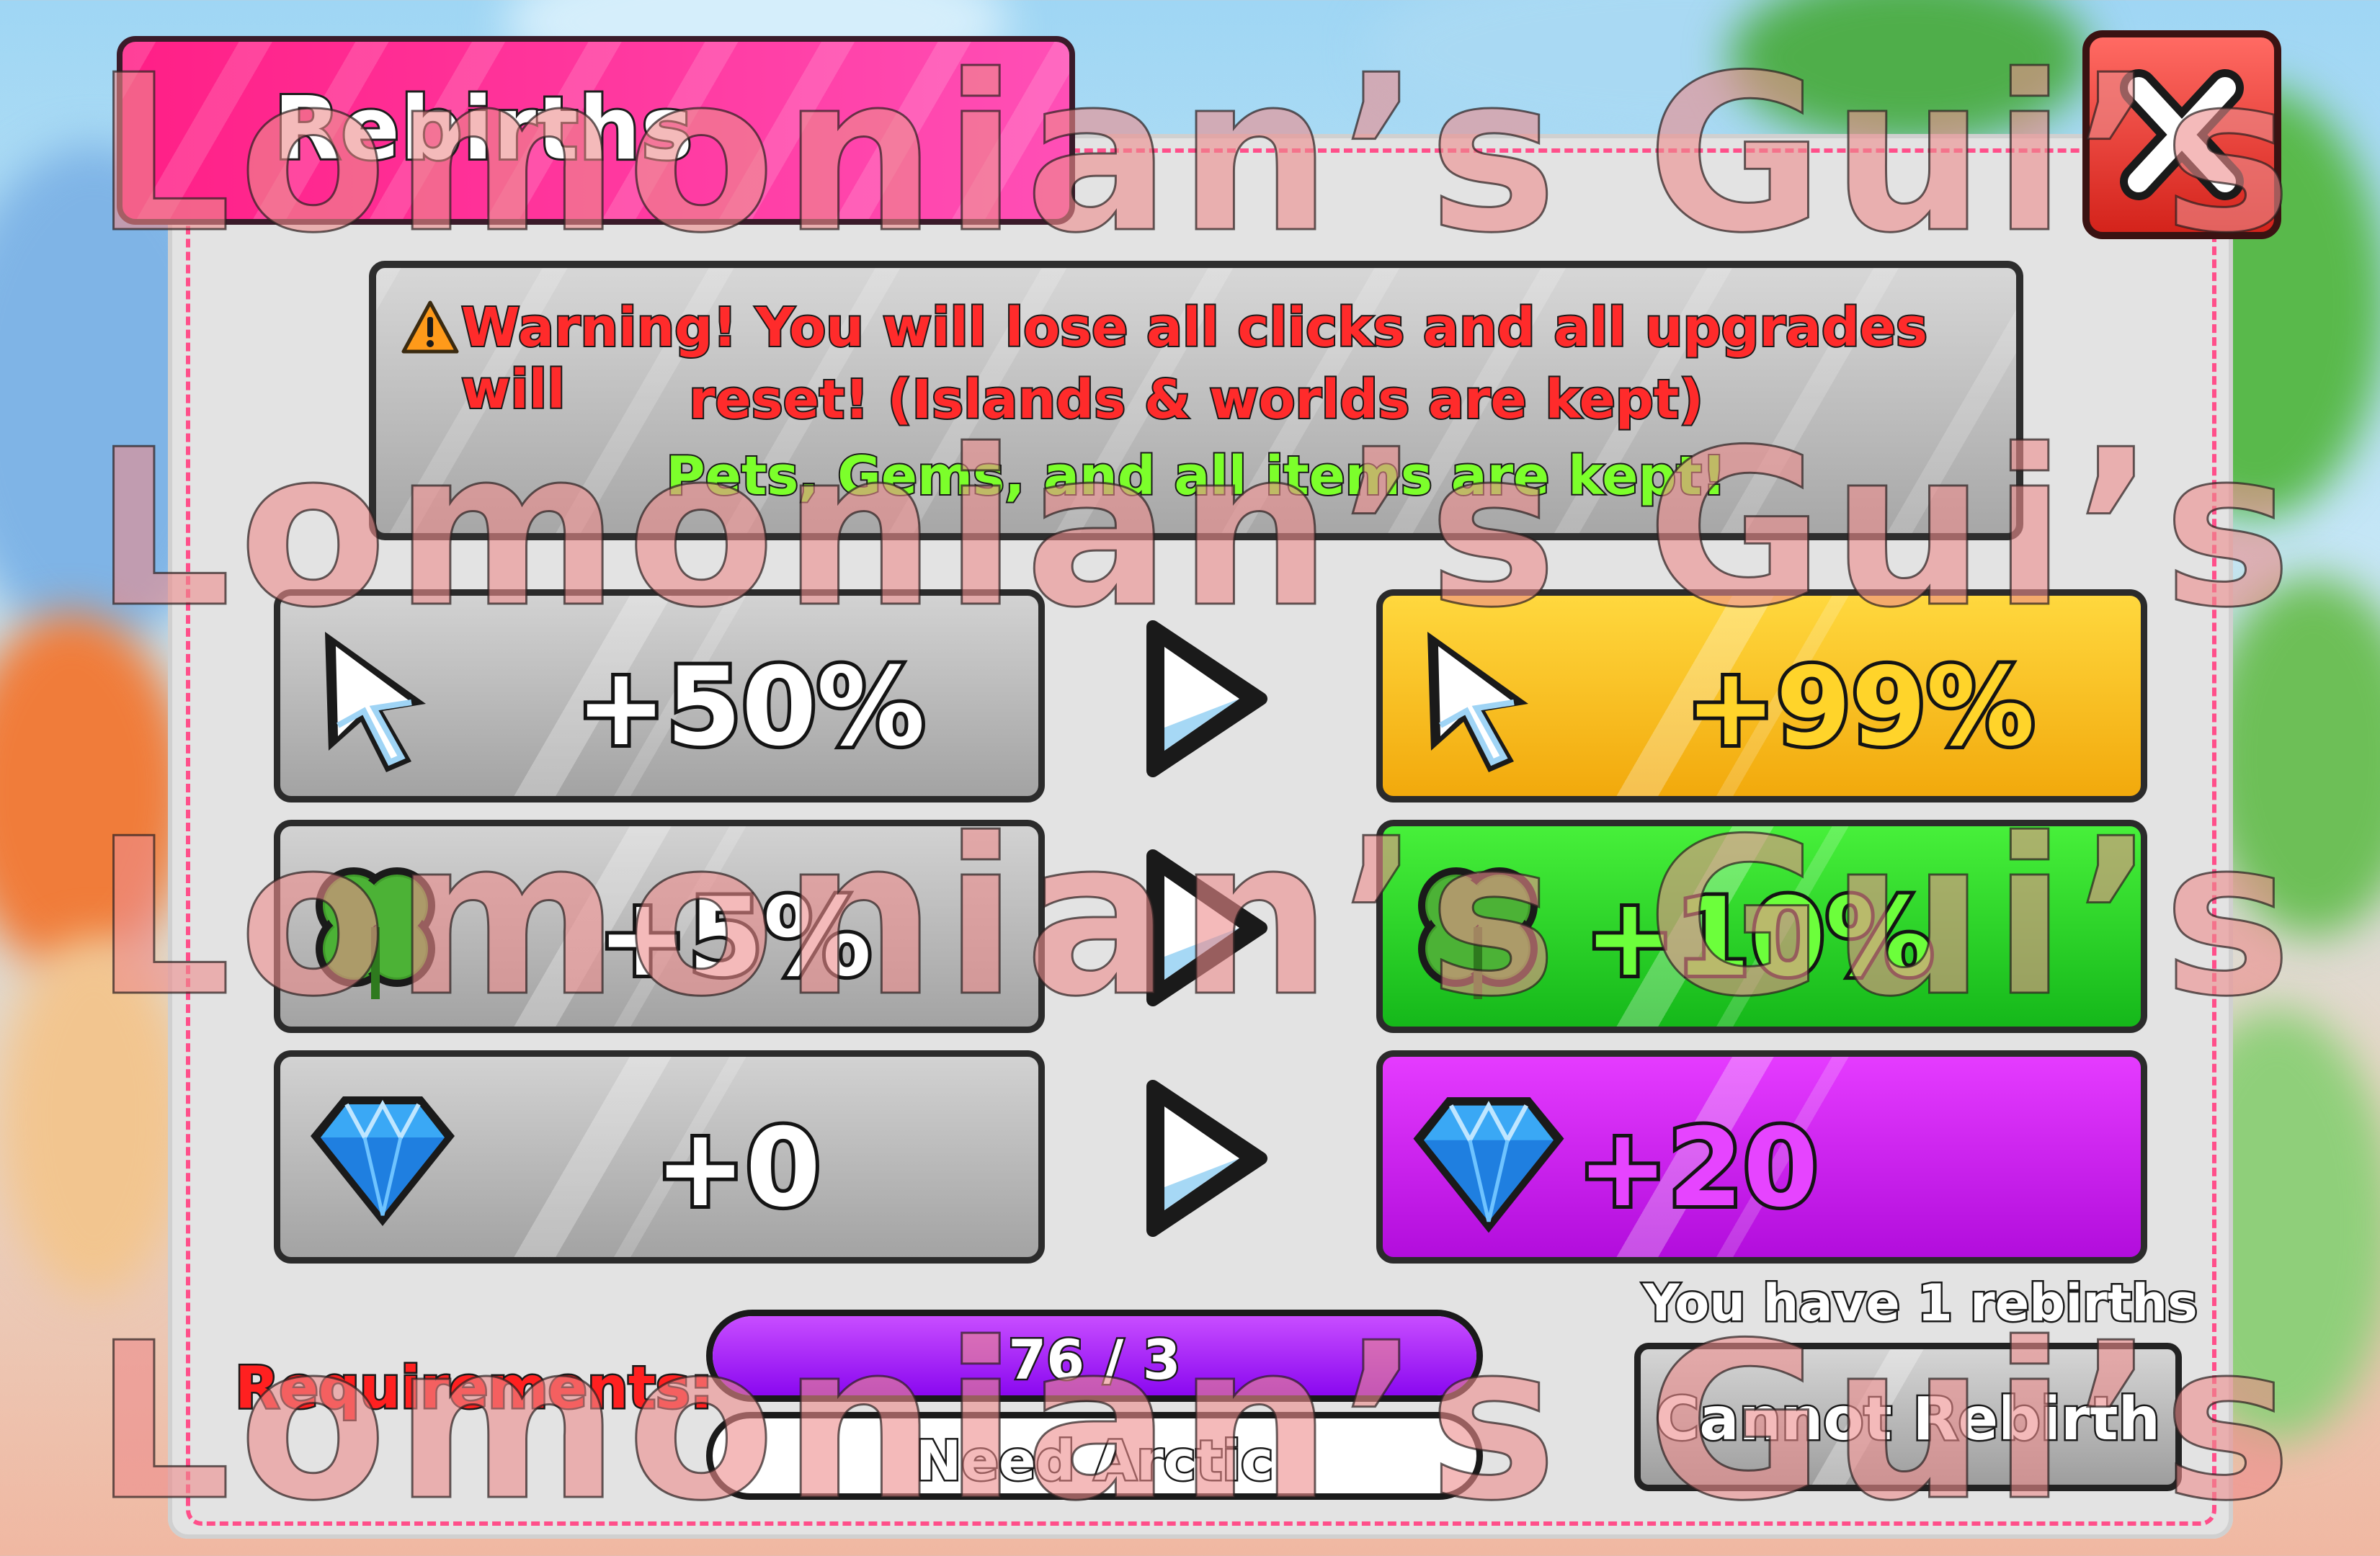 Image resolution: width=2380 pixels, height=1556 pixels. What do you see at coordinates (1196, 399) in the screenshot?
I see `warning-text-continued: reset! (Islands & worlds are kept)` at bounding box center [1196, 399].